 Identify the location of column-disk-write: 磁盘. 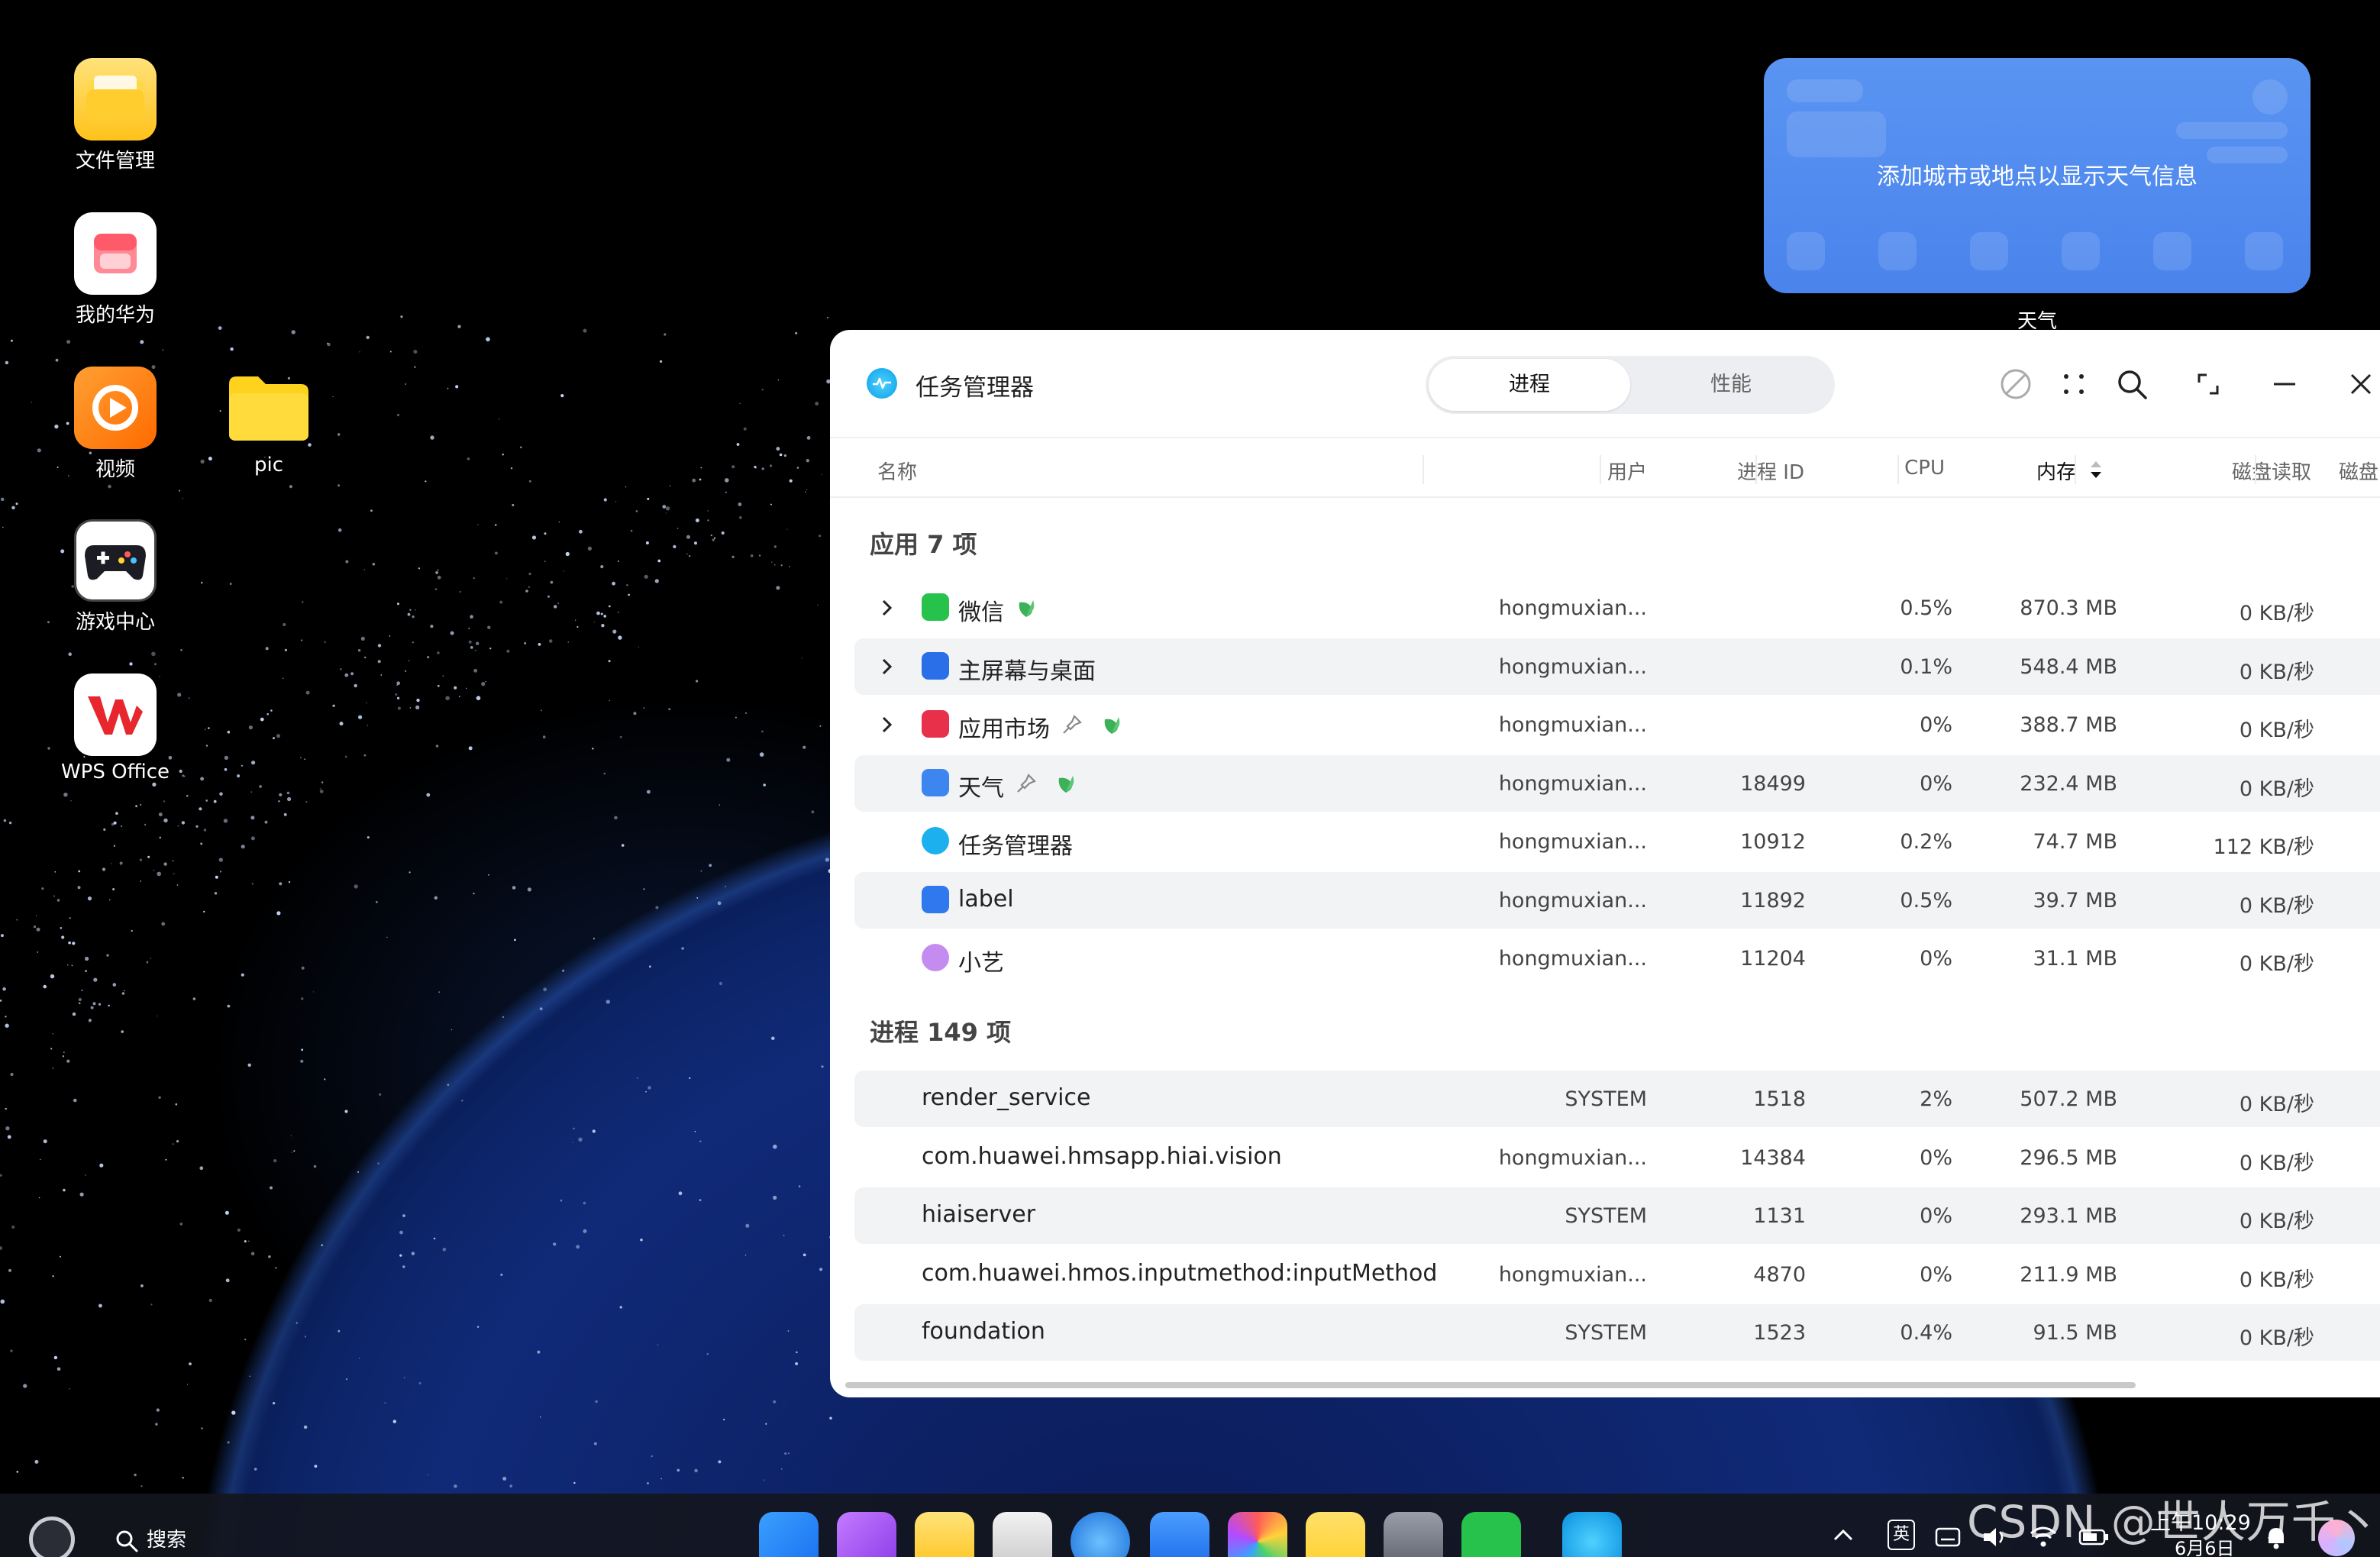
(2358, 471).